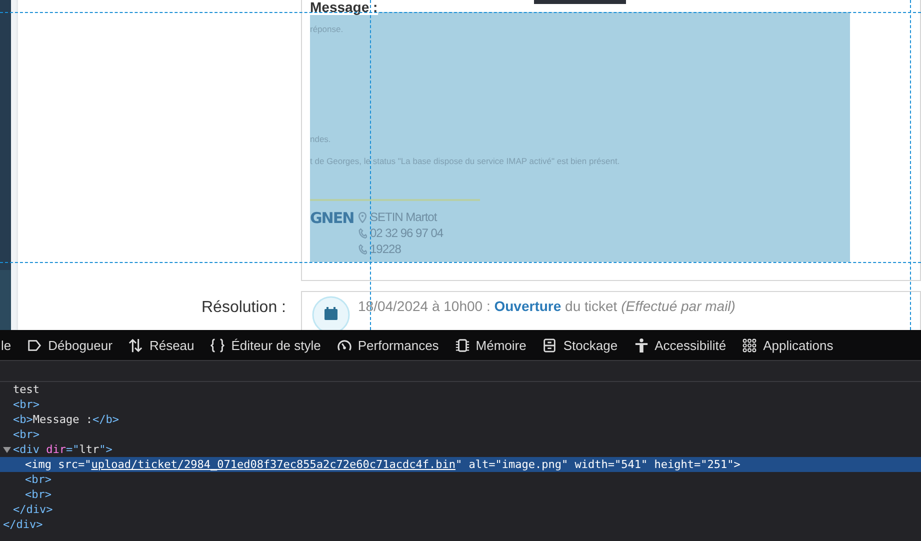 The image size is (921, 541). What do you see at coordinates (580, 345) in the screenshot?
I see `devtools-tab: Stockage` at bounding box center [580, 345].